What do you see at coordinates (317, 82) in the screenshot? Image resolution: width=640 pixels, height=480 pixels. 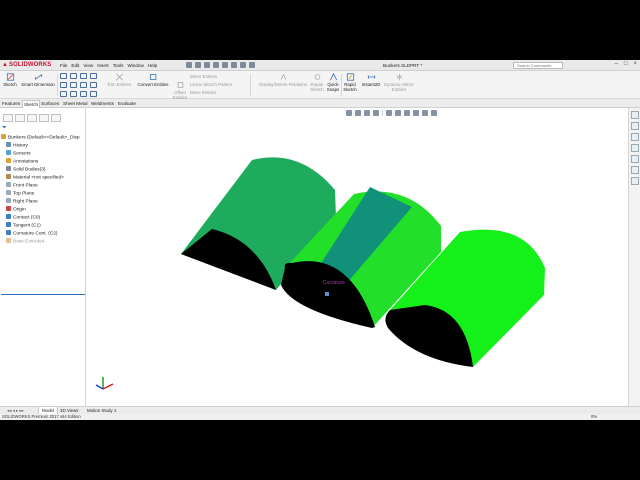 I see `repair-sketch-button: Repair Sketch` at bounding box center [317, 82].